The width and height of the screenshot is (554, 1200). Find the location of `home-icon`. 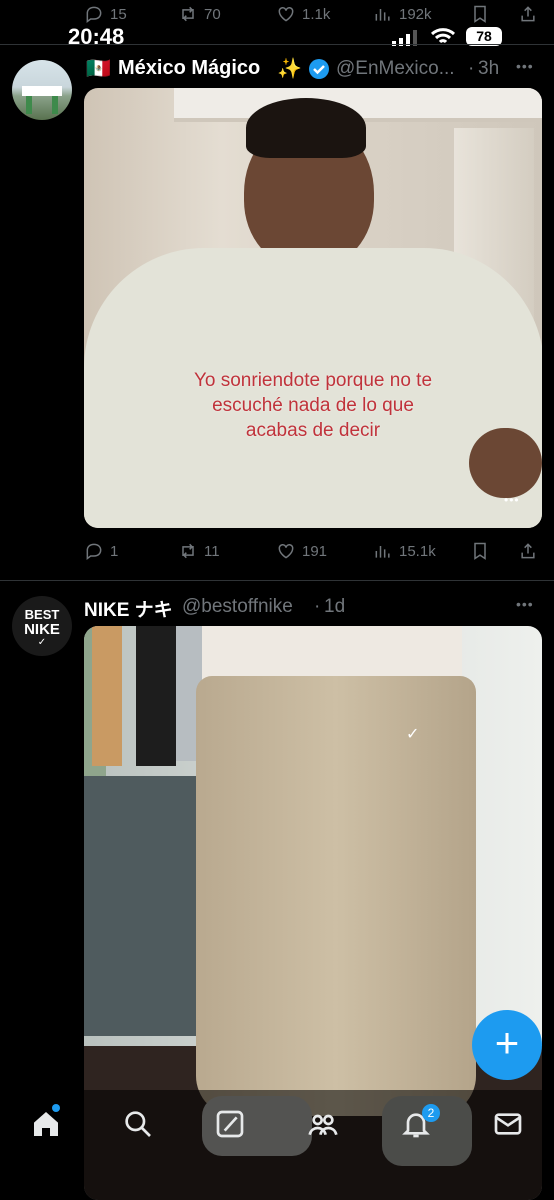

home-icon is located at coordinates (46, 1124).